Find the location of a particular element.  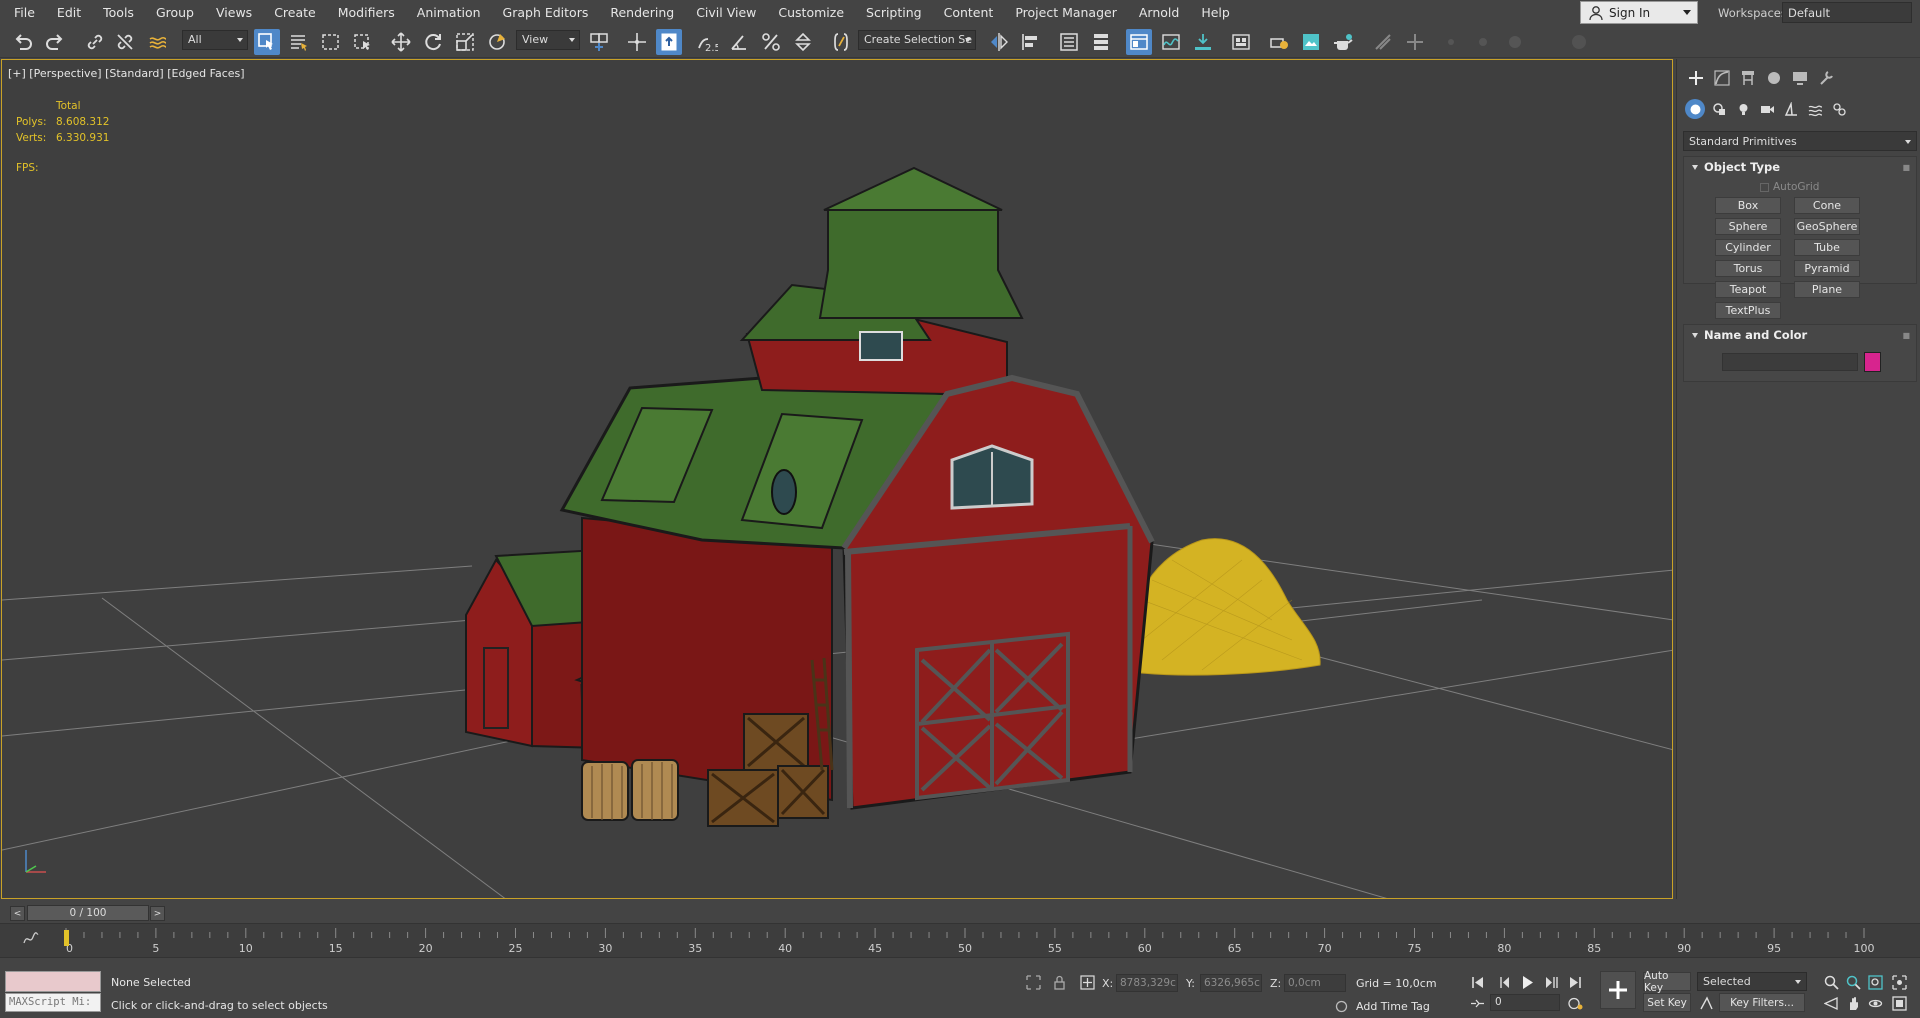

menu-scripting: Scripting is located at coordinates (894, 12).